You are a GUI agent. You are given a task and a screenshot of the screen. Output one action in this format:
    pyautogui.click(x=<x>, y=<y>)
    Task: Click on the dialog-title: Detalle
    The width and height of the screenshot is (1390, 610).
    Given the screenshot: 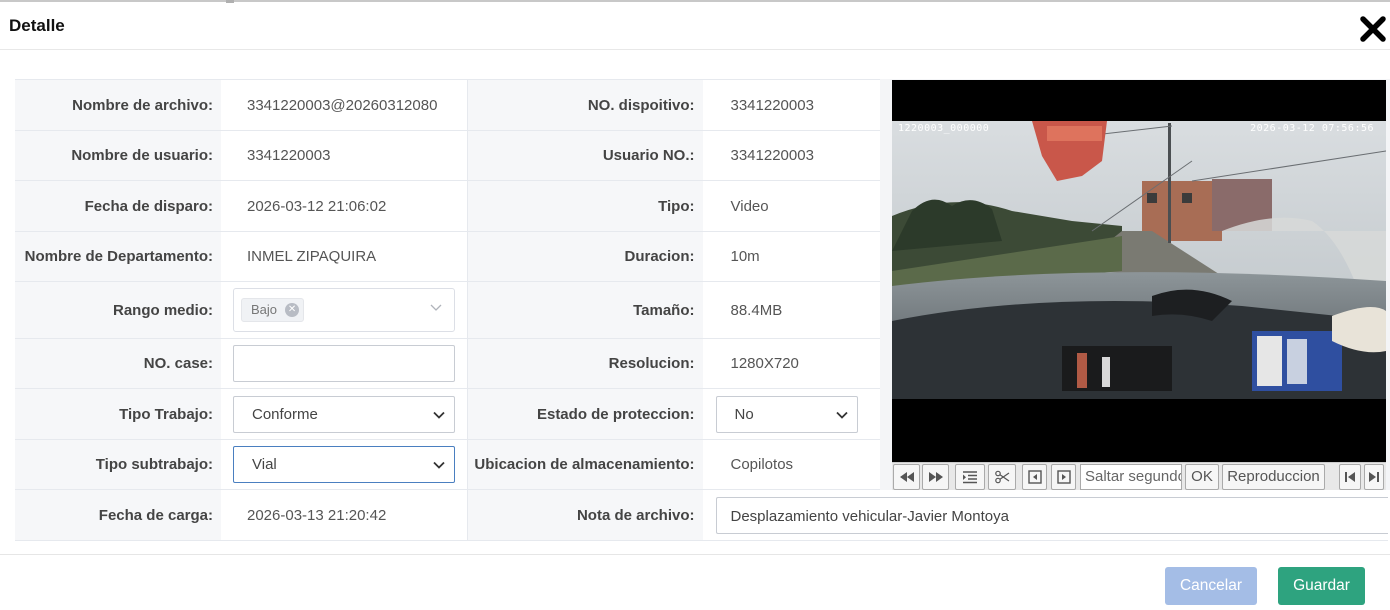 What is the action you would take?
    pyautogui.click(x=37, y=25)
    